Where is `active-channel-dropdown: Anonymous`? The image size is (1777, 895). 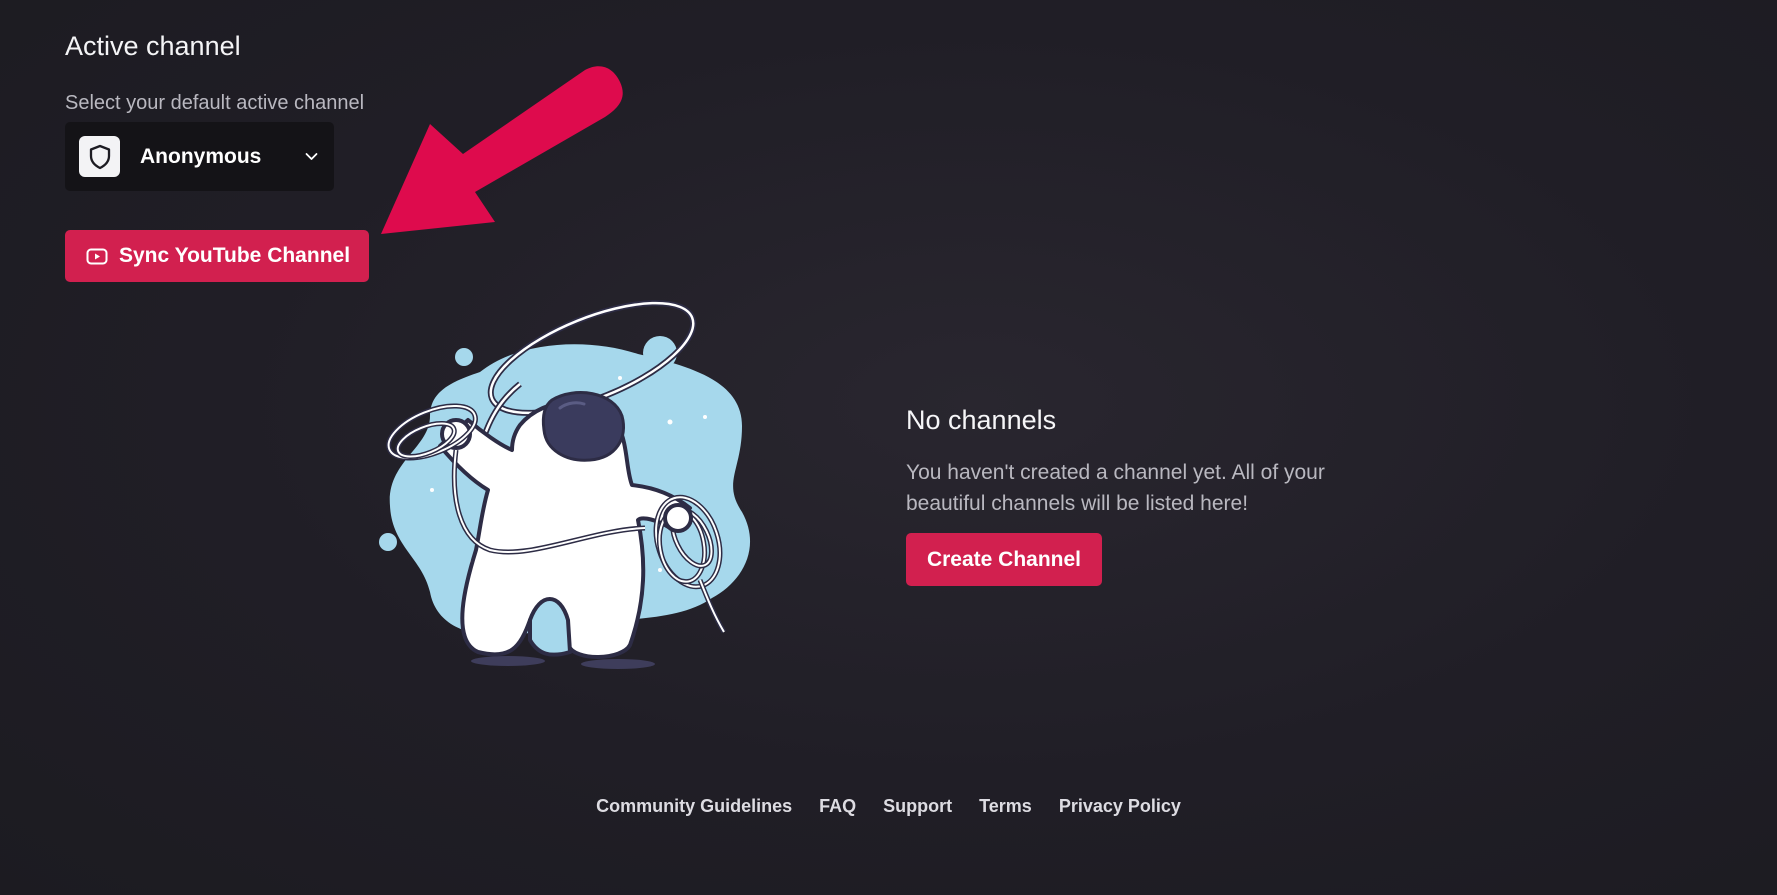 active-channel-dropdown: Anonymous is located at coordinates (199, 156).